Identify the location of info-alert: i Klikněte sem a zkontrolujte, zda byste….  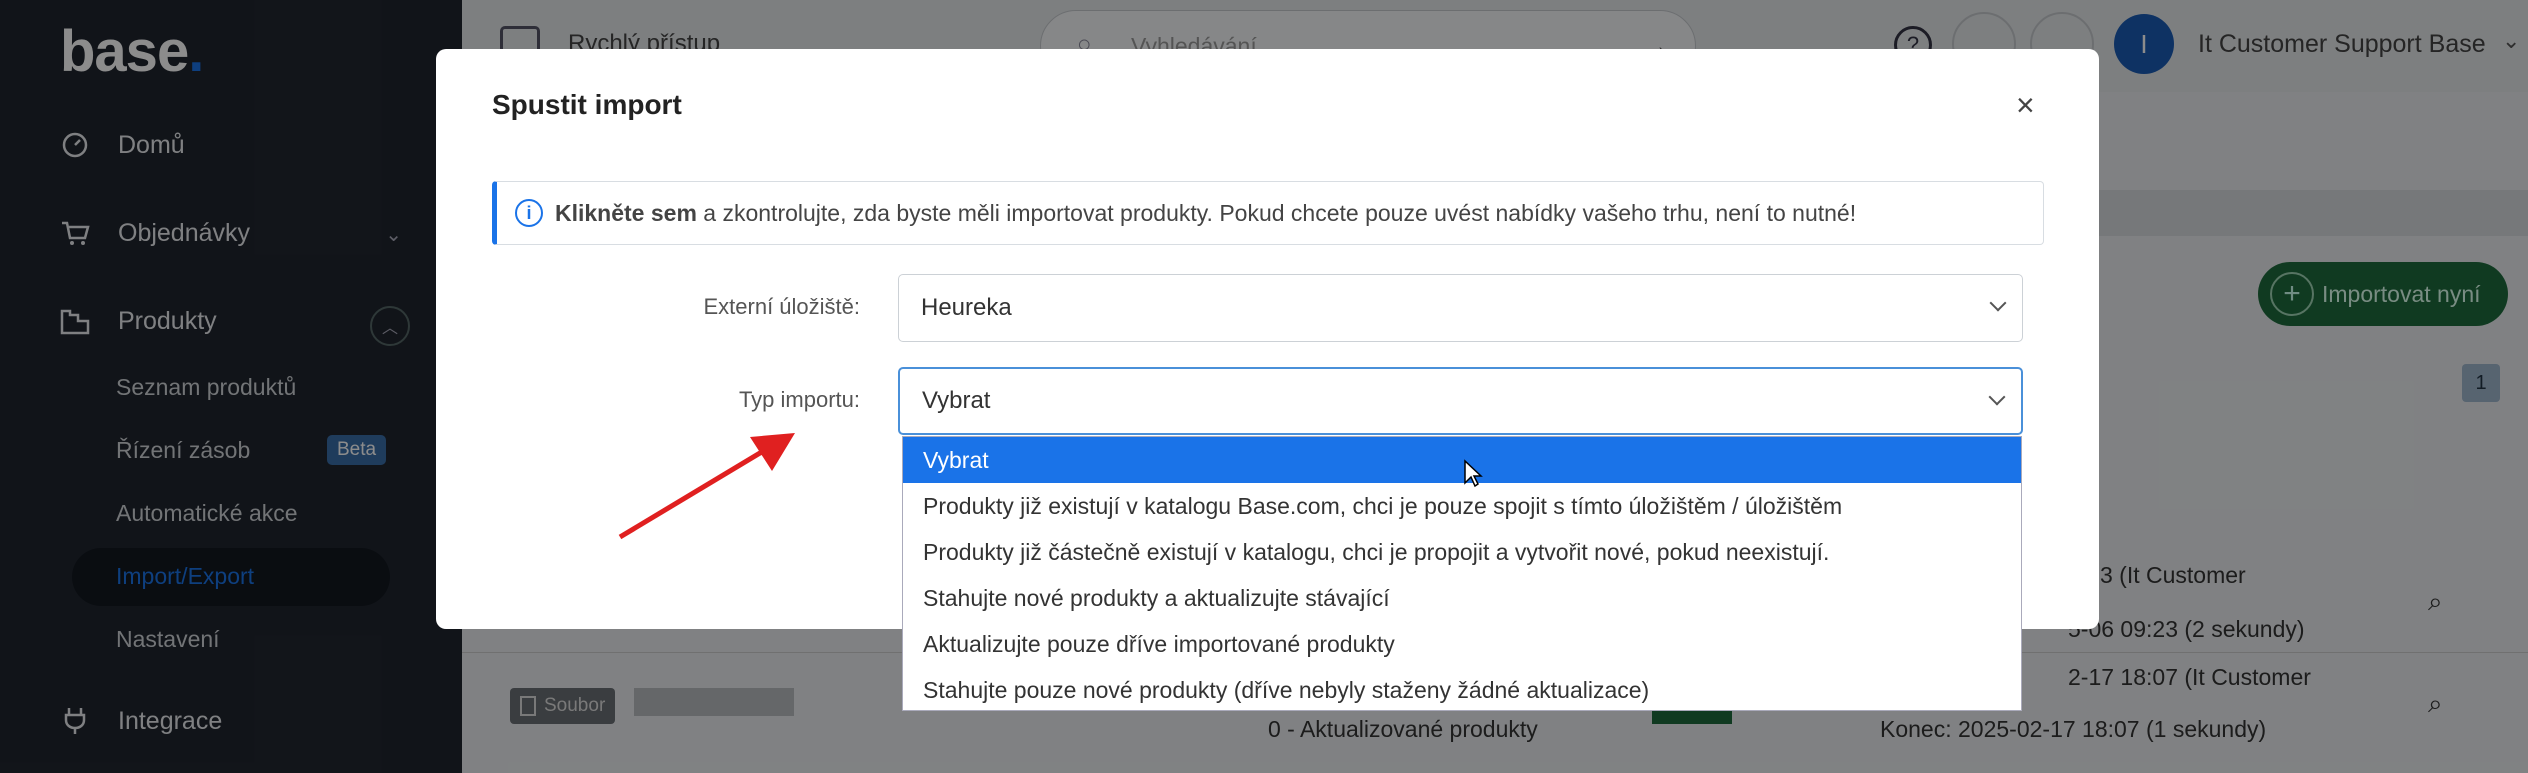
(1268, 213).